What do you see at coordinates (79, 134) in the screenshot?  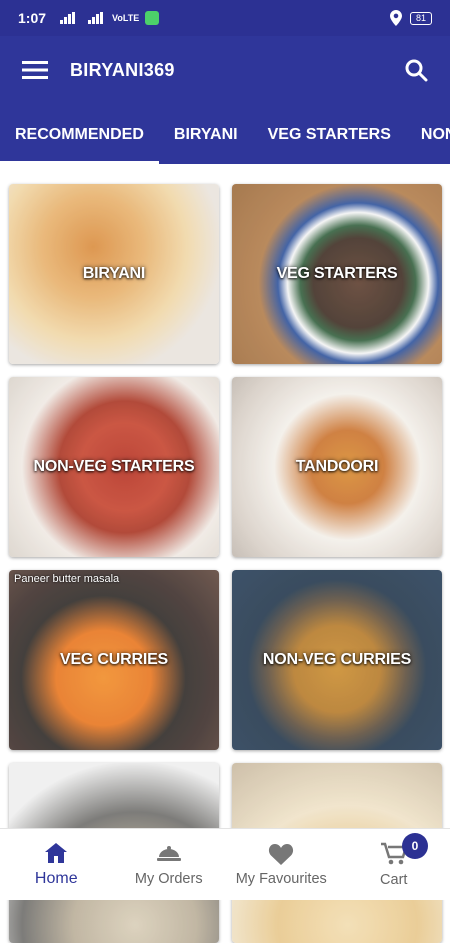 I see `tab-recommended: RECOMMENDED` at bounding box center [79, 134].